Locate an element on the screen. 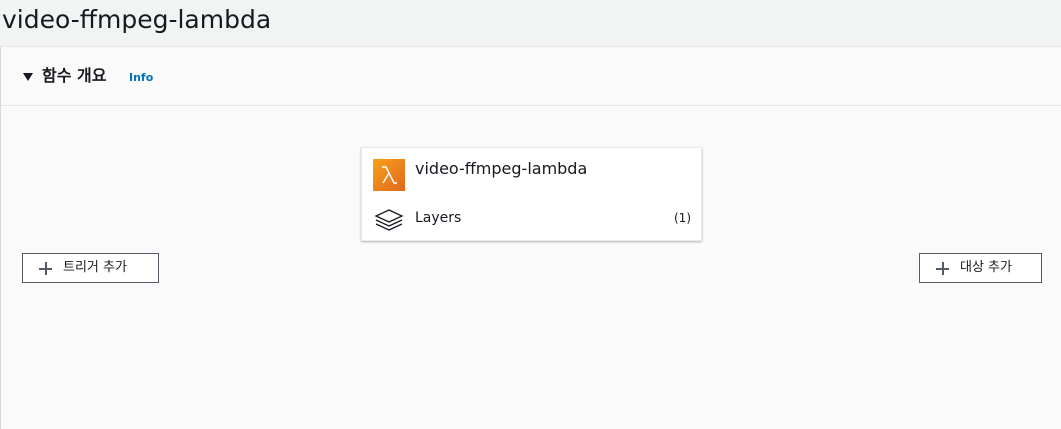  layers-label: Layers is located at coordinates (438, 218).